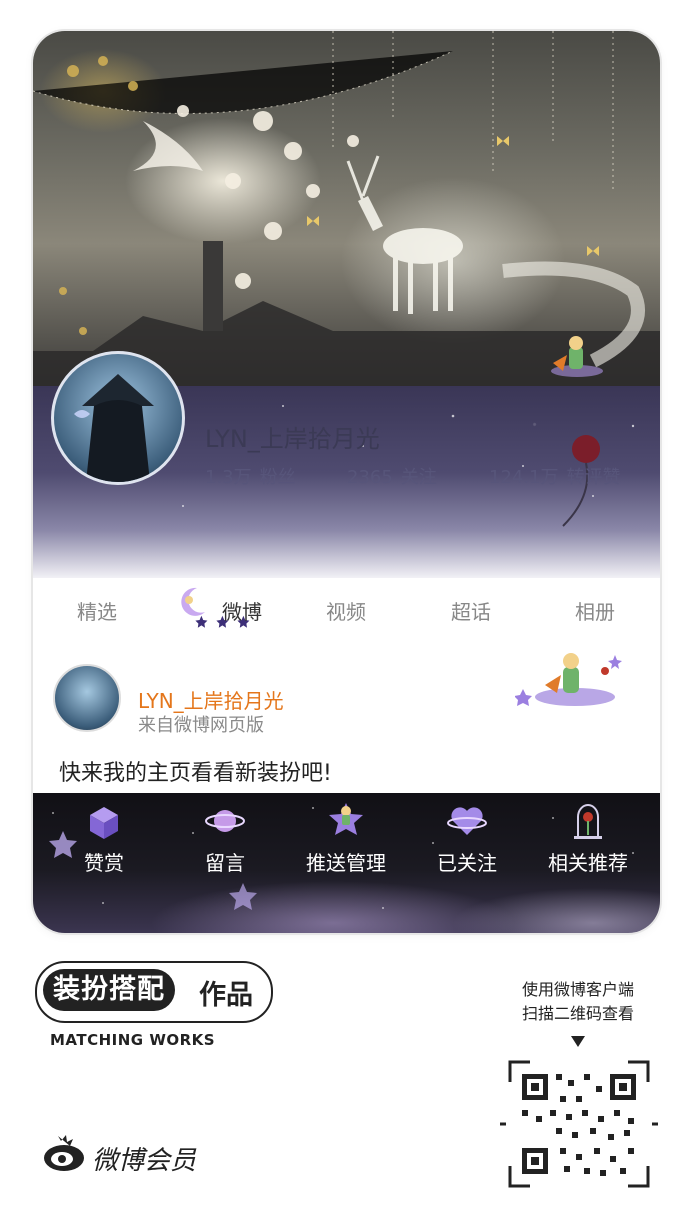 This screenshot has width=692, height=1230. Describe the element at coordinates (346, 819) in the screenshot. I see `star-prince-icon` at that location.